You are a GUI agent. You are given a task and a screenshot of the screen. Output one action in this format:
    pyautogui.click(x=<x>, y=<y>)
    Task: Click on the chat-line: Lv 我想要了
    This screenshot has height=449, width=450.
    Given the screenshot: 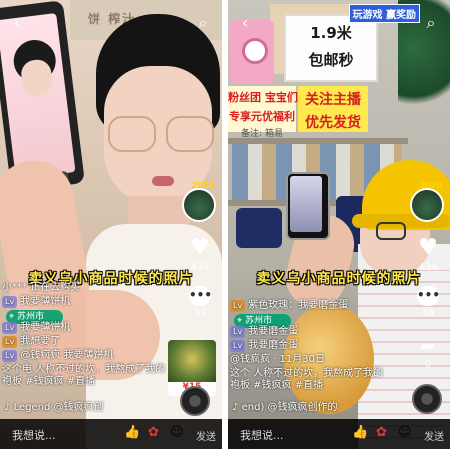 What is the action you would take?
    pyautogui.click(x=87, y=342)
    